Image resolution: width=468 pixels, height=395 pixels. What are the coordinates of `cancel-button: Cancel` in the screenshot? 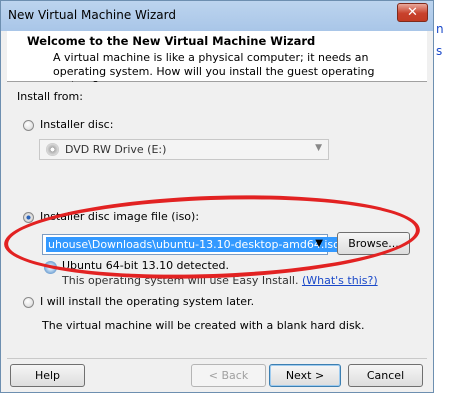 It's located at (385, 375).